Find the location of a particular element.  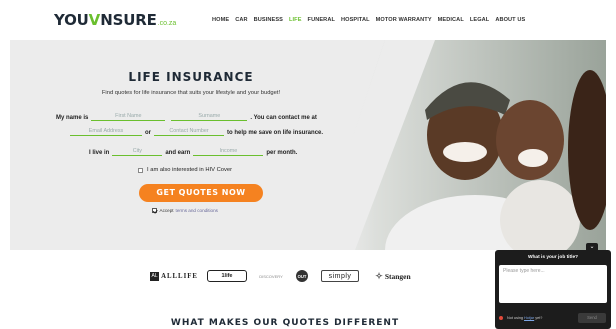

logo-tld: .co.za is located at coordinates (167, 23).